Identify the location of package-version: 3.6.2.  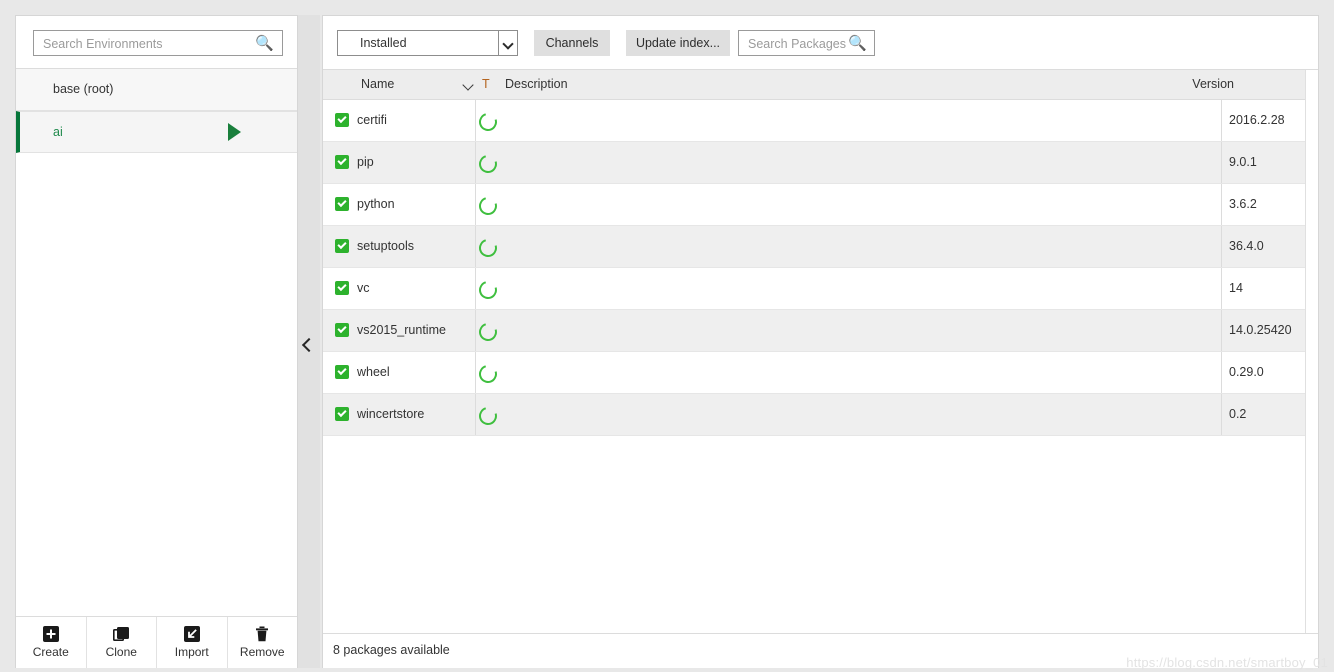
(1243, 204).